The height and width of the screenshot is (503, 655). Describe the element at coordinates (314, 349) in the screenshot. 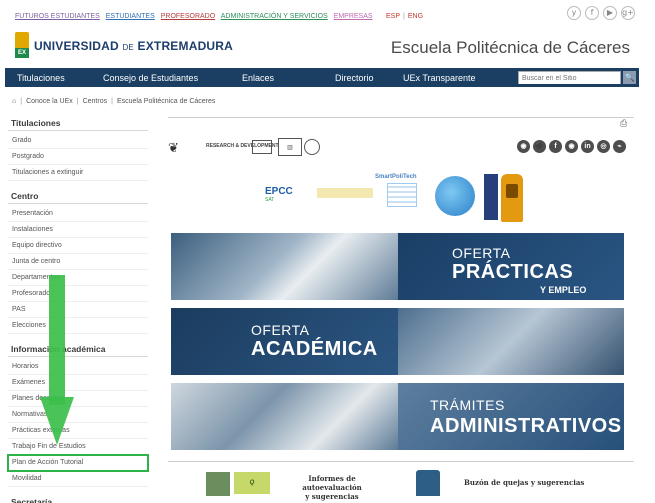

I see `banner-line2: ACADÉMICA` at that location.